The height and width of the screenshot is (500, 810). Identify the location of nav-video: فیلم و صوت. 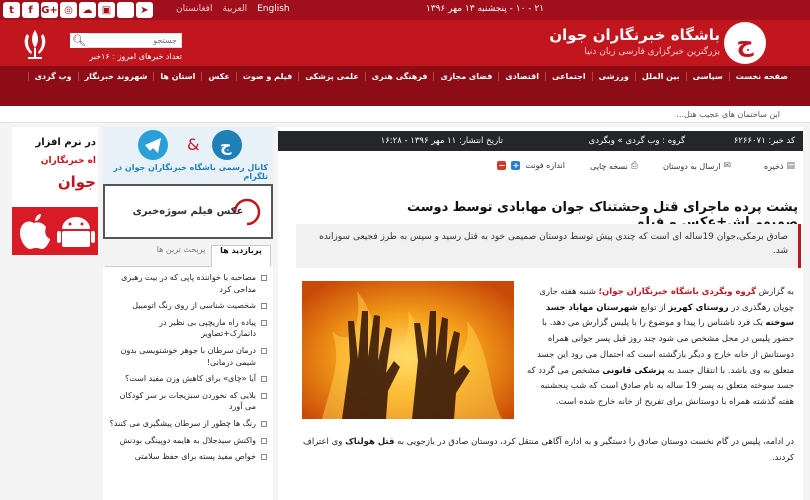
(266, 76).